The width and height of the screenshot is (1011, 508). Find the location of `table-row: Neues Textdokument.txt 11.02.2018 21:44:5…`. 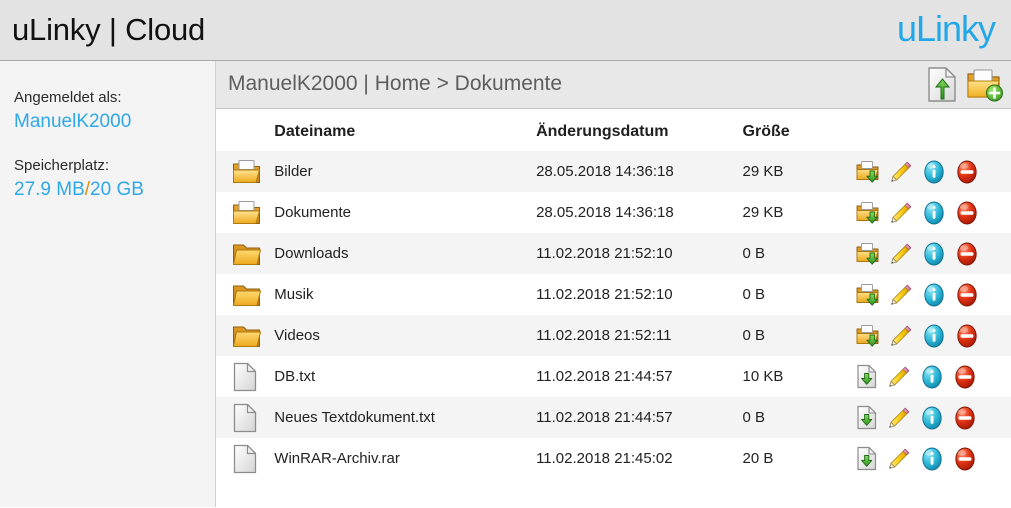

table-row: Neues Textdokument.txt 11.02.2018 21:44:5… is located at coordinates (613, 417).